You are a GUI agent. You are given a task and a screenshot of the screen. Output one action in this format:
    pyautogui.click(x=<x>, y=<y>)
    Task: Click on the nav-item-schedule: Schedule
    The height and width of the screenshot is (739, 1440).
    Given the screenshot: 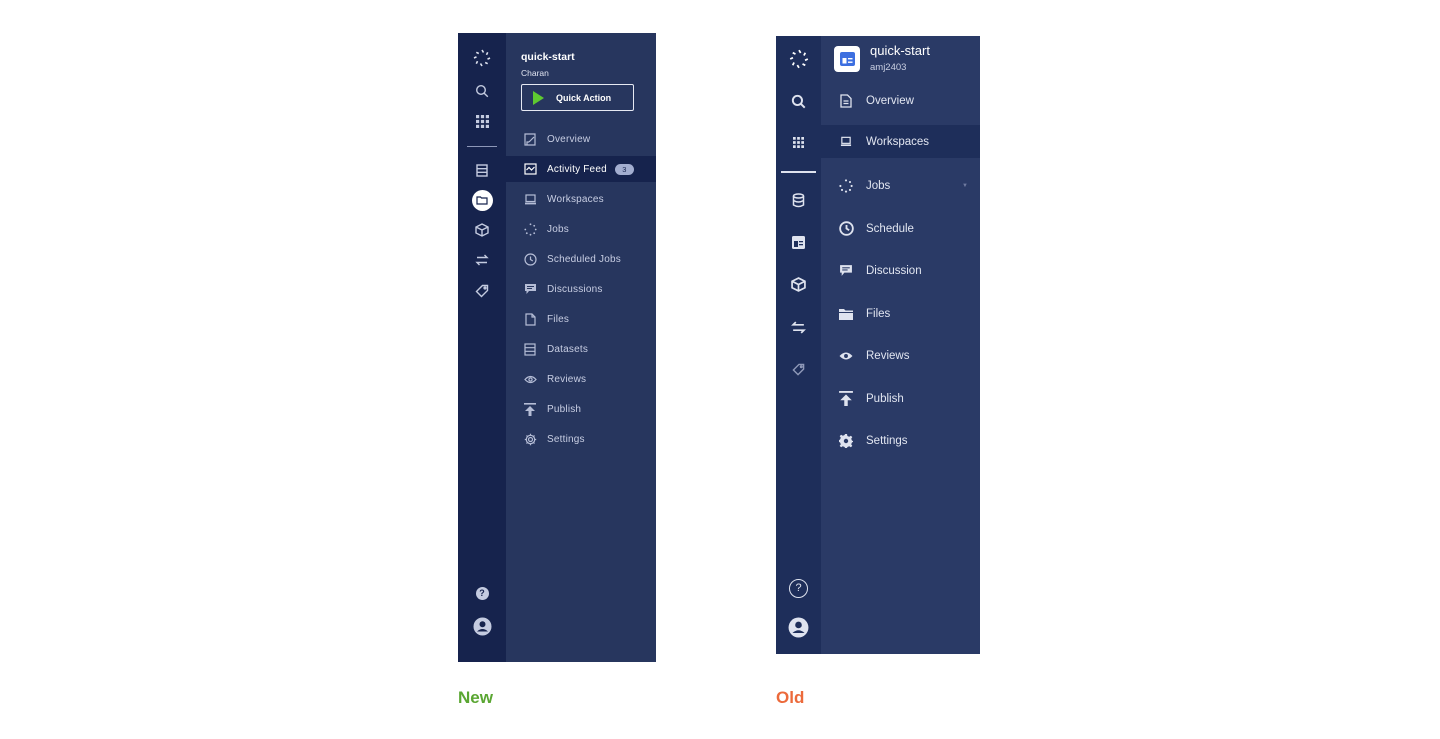 What is the action you would take?
    pyautogui.click(x=900, y=228)
    